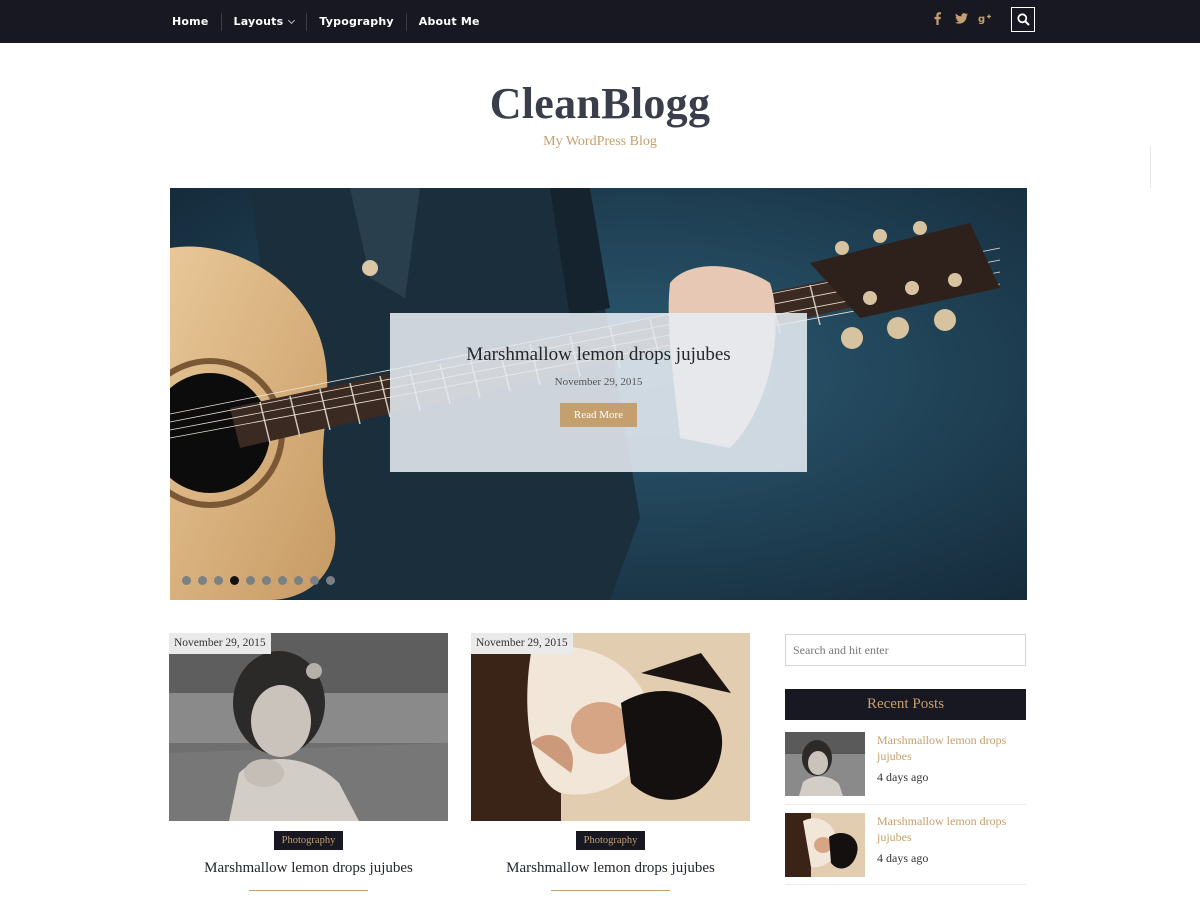 The image size is (1200, 900). I want to click on slider-date: November 29, 2015, so click(598, 382).